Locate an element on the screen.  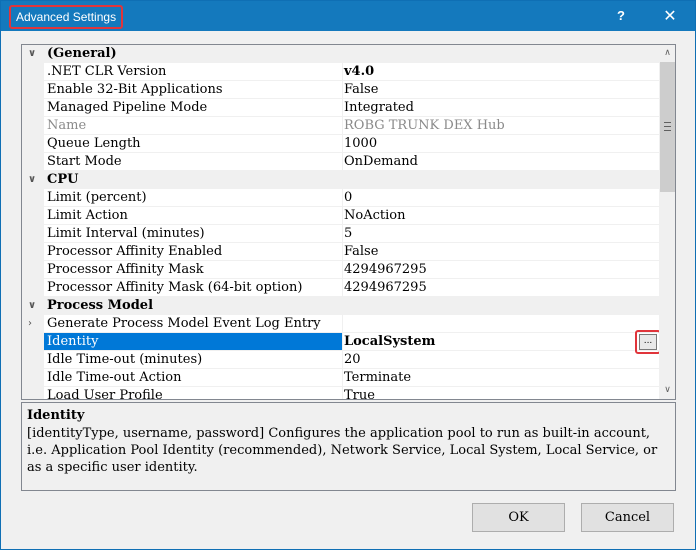
category-label: Process Model is located at coordinates (100, 305).